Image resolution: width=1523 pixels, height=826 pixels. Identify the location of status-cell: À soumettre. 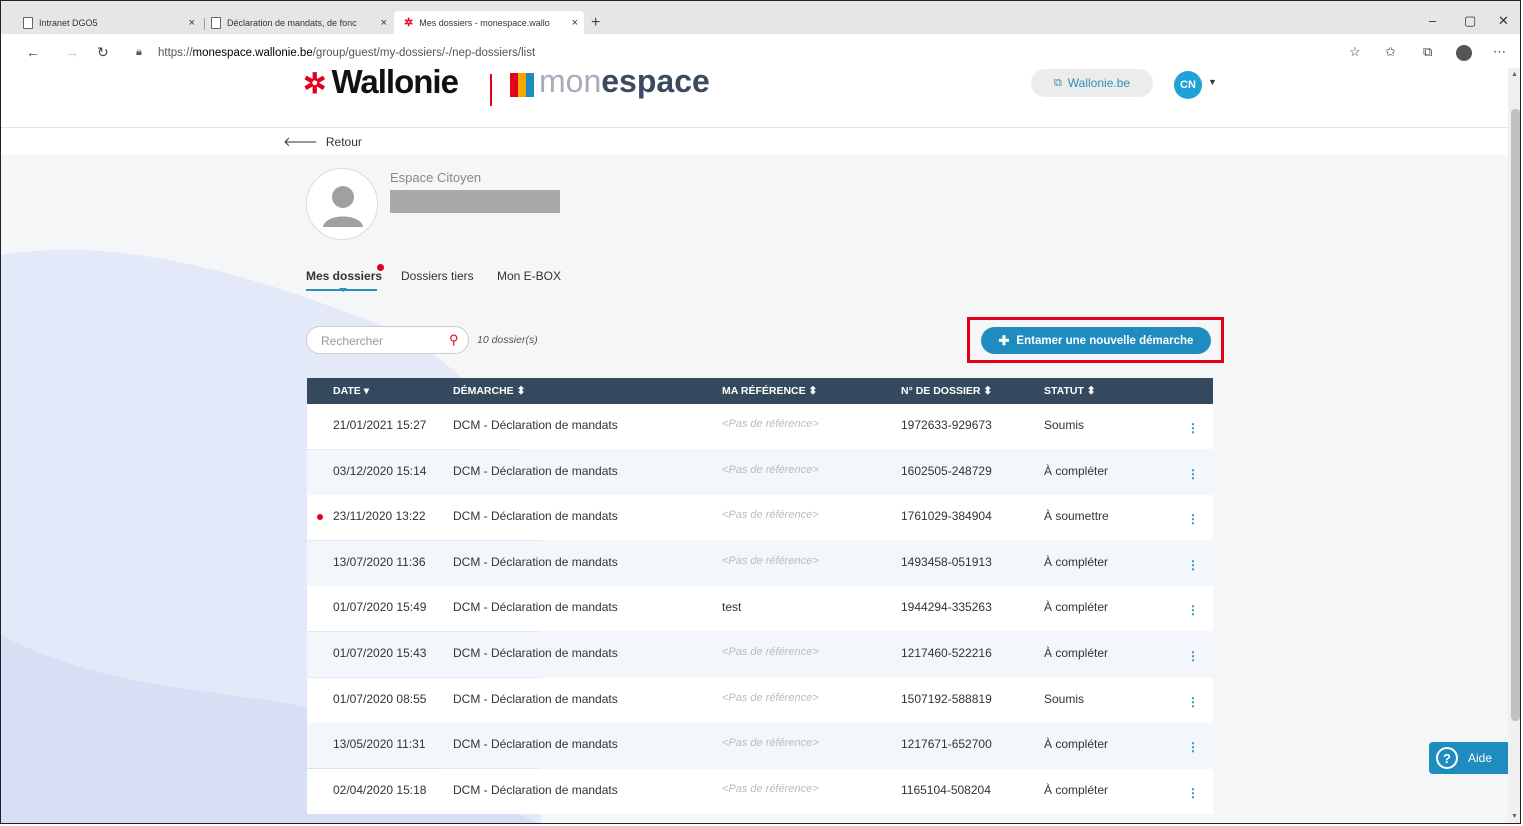
(1076, 516).